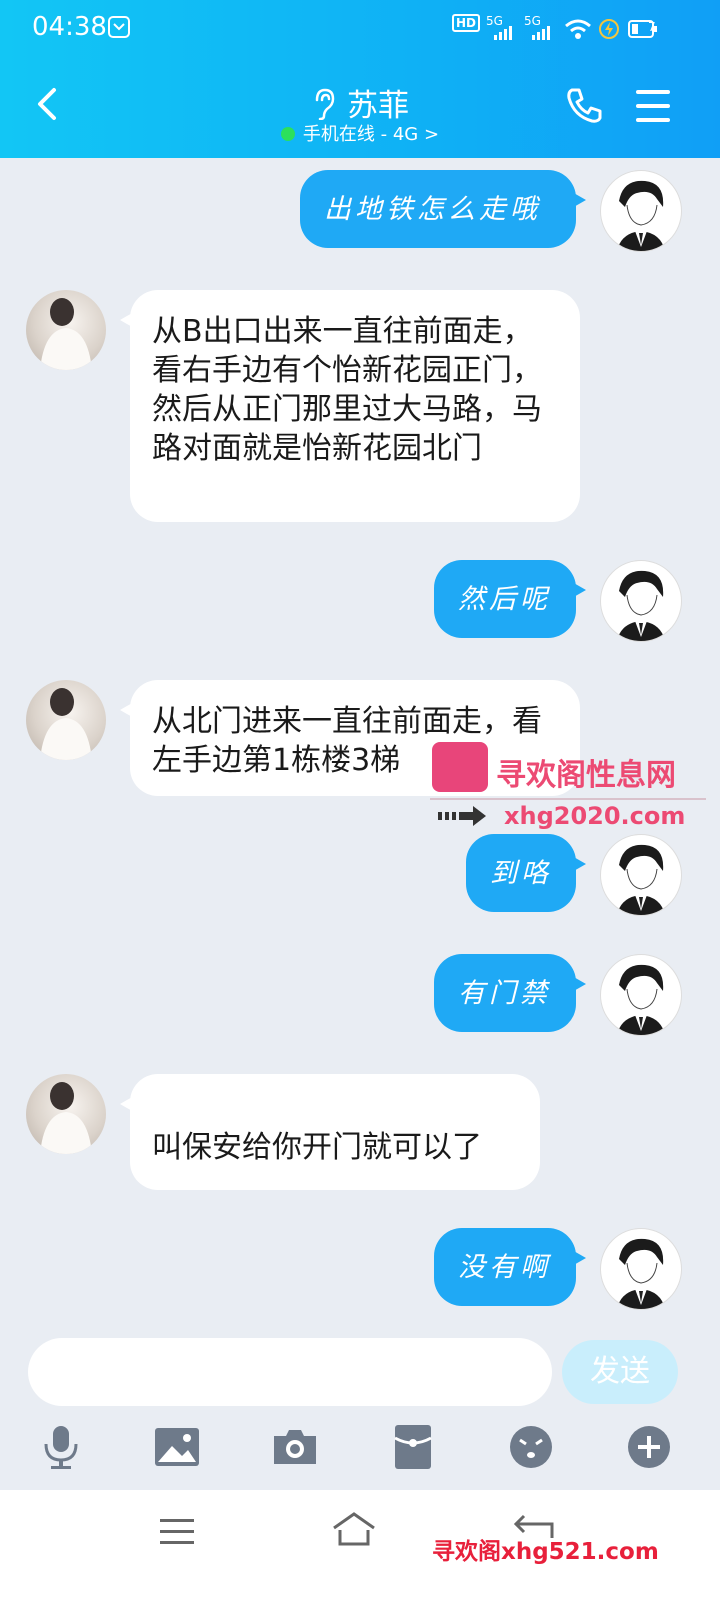 The image size is (720, 1600). Describe the element at coordinates (354, 1528) in the screenshot. I see `nav-home-icon` at that location.